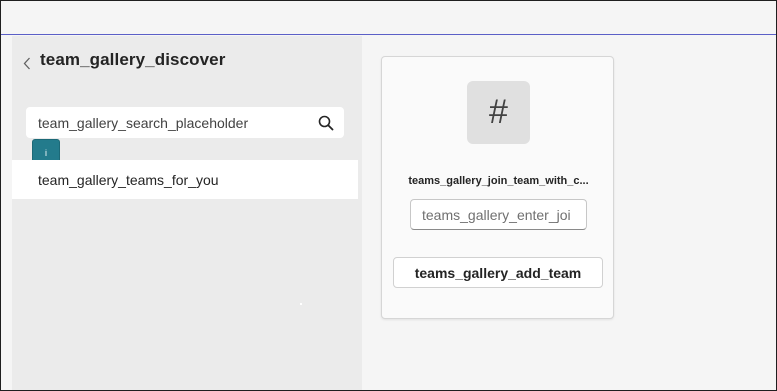  I want to click on chevron-left-icon, so click(27, 63).